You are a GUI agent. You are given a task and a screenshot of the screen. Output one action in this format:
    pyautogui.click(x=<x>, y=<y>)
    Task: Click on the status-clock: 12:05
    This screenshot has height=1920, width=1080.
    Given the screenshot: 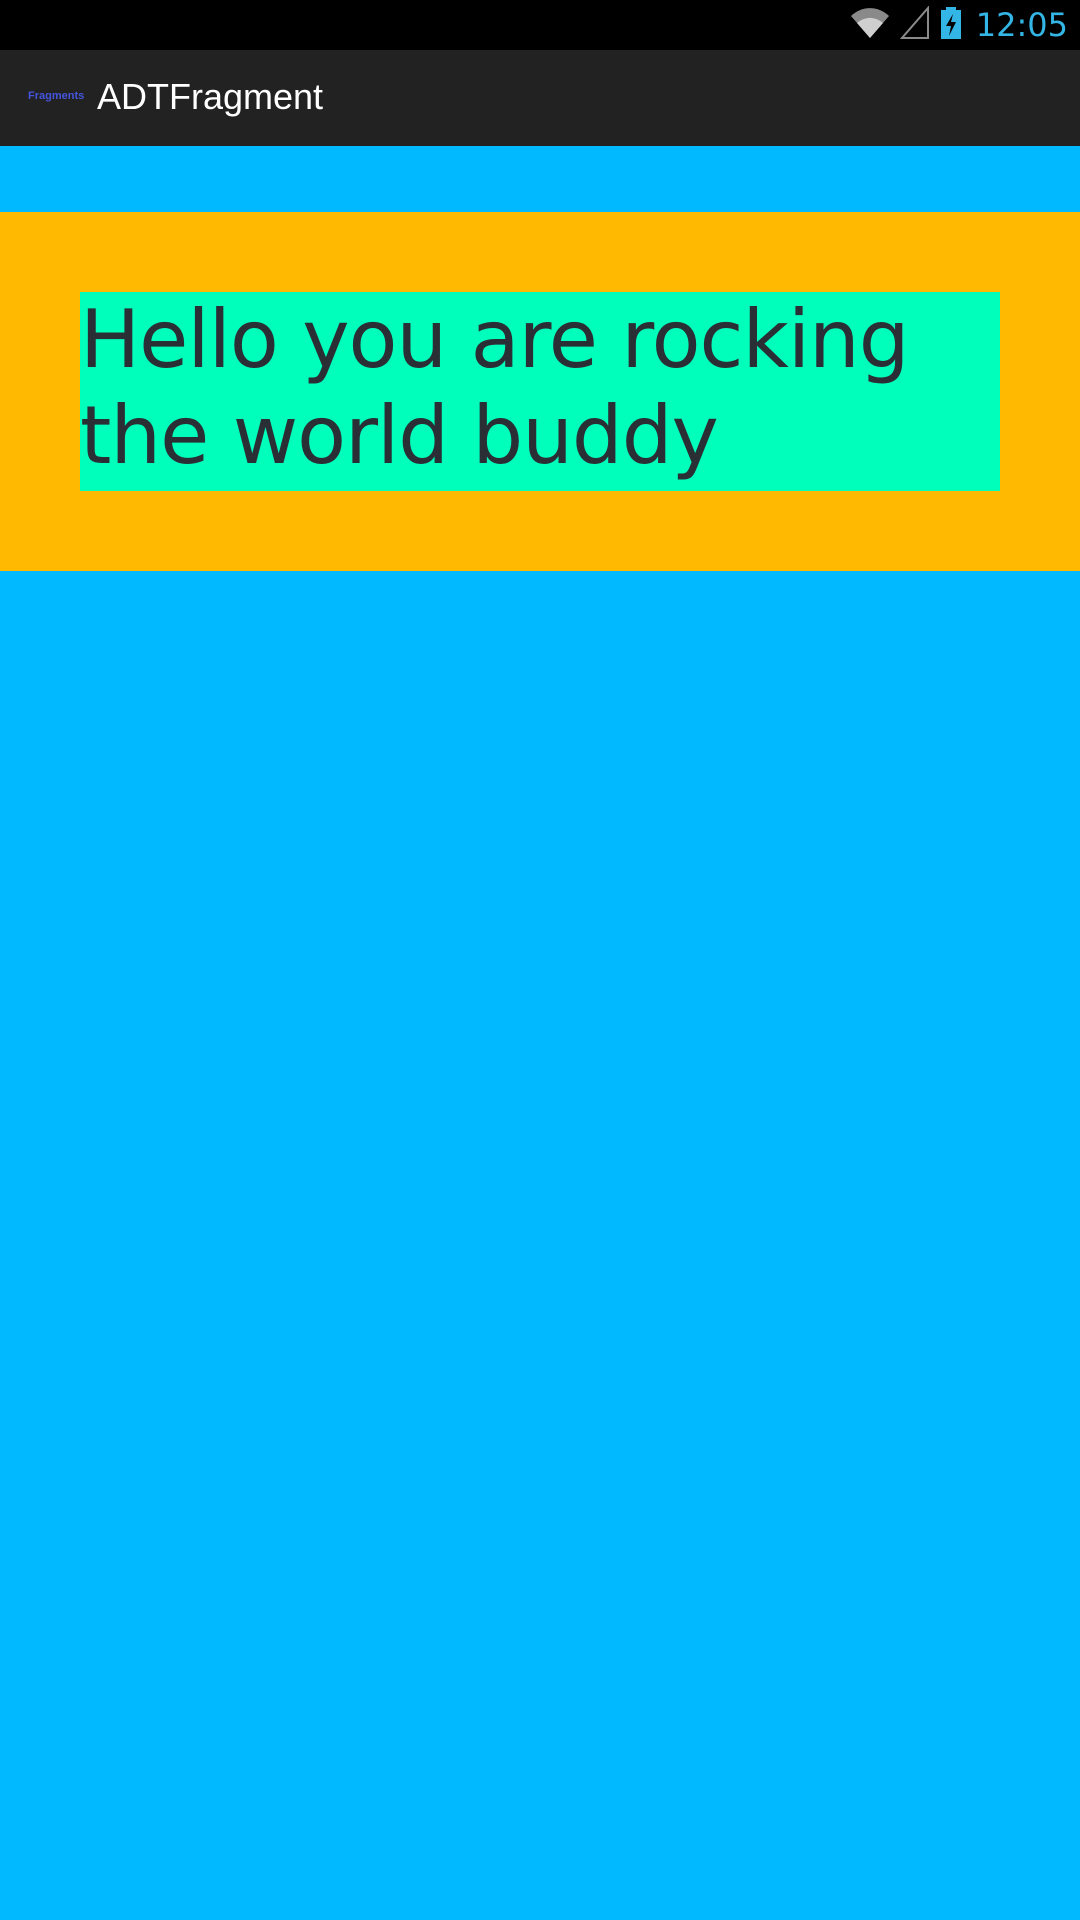 What is the action you would take?
    pyautogui.click(x=1021, y=25)
    